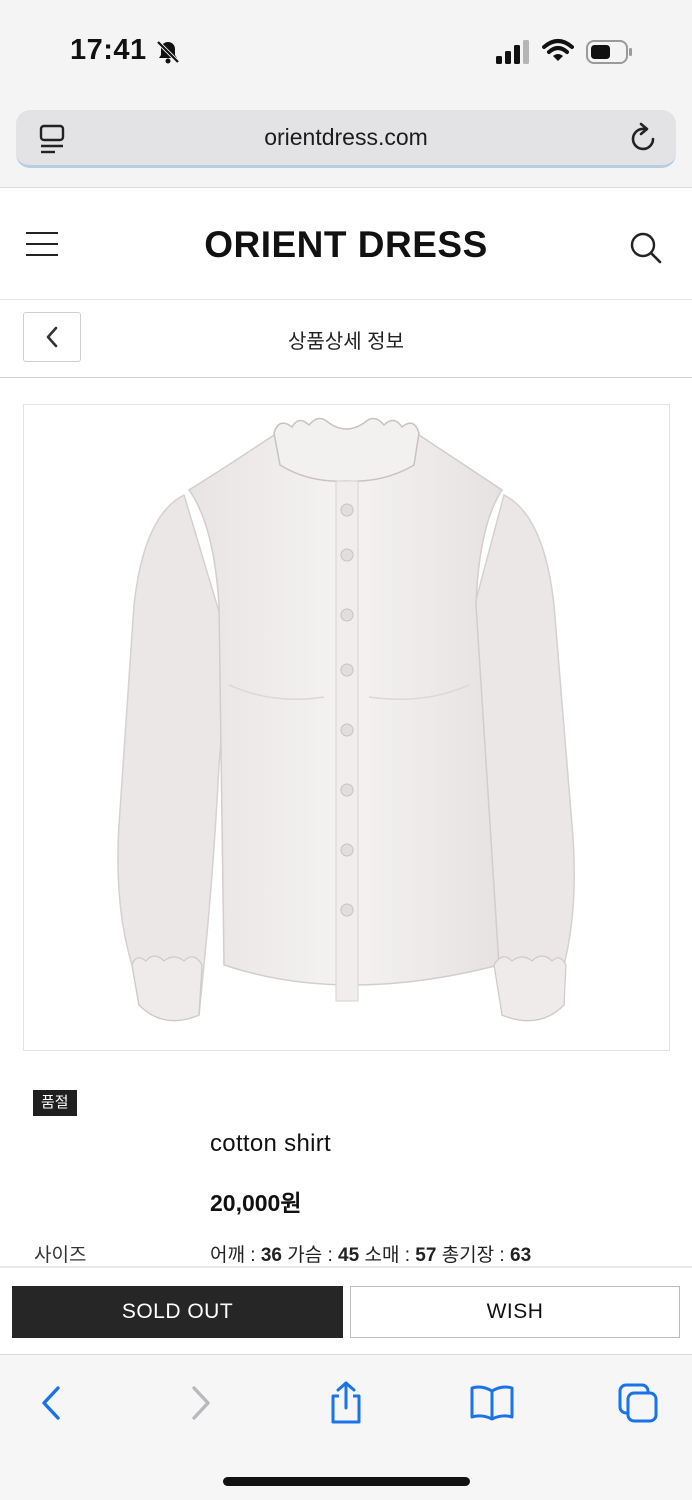 The width and height of the screenshot is (692, 1500). I want to click on status-bar: 17:41, so click(346, 52).